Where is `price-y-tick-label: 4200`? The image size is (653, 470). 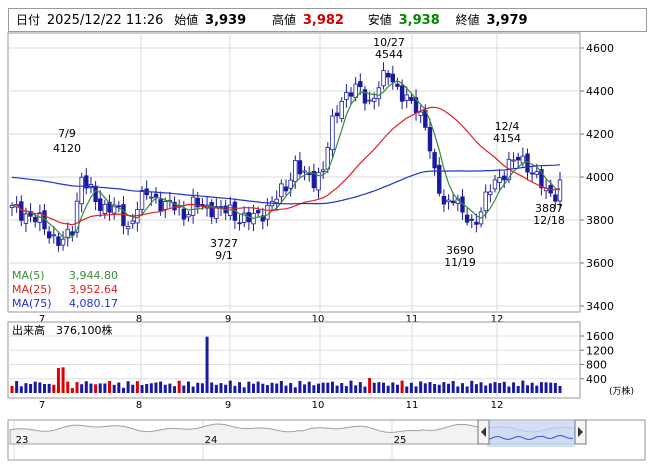 price-y-tick-label: 4200 is located at coordinates (600, 134).